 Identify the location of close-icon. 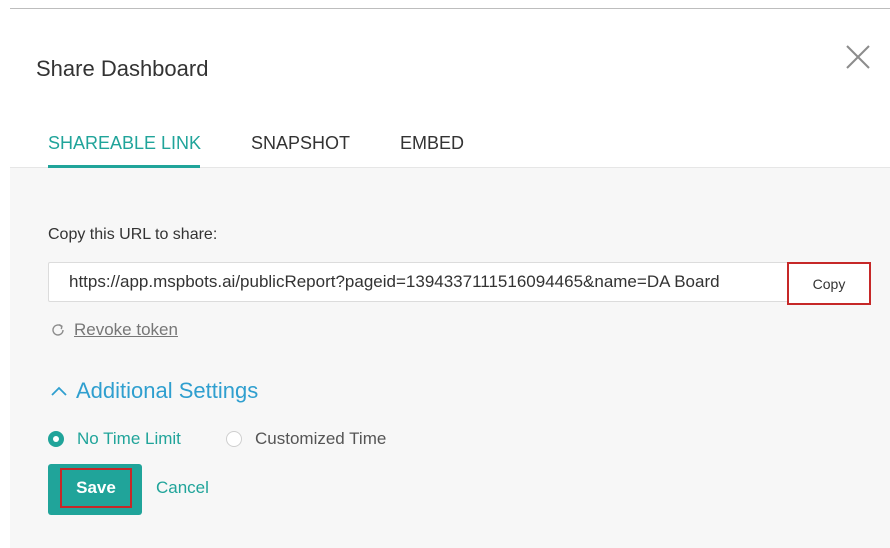
(858, 57).